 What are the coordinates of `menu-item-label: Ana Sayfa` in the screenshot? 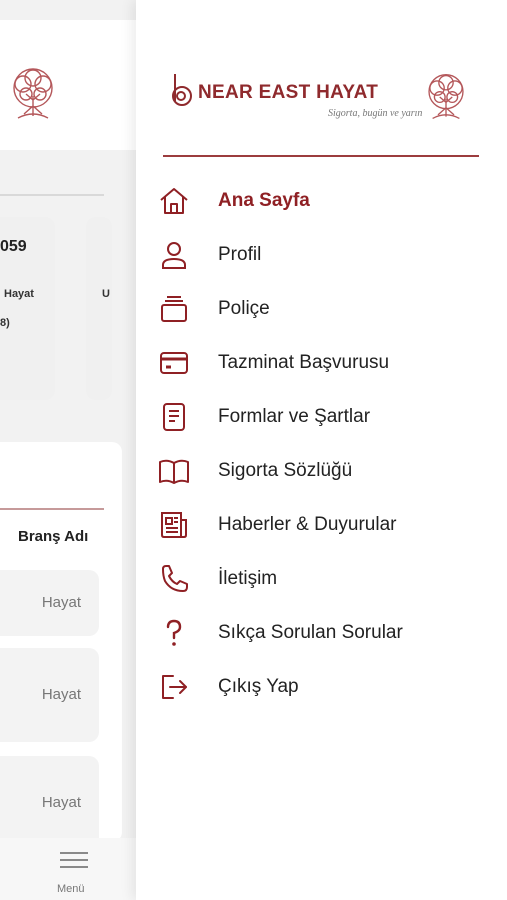 It's located at (264, 200).